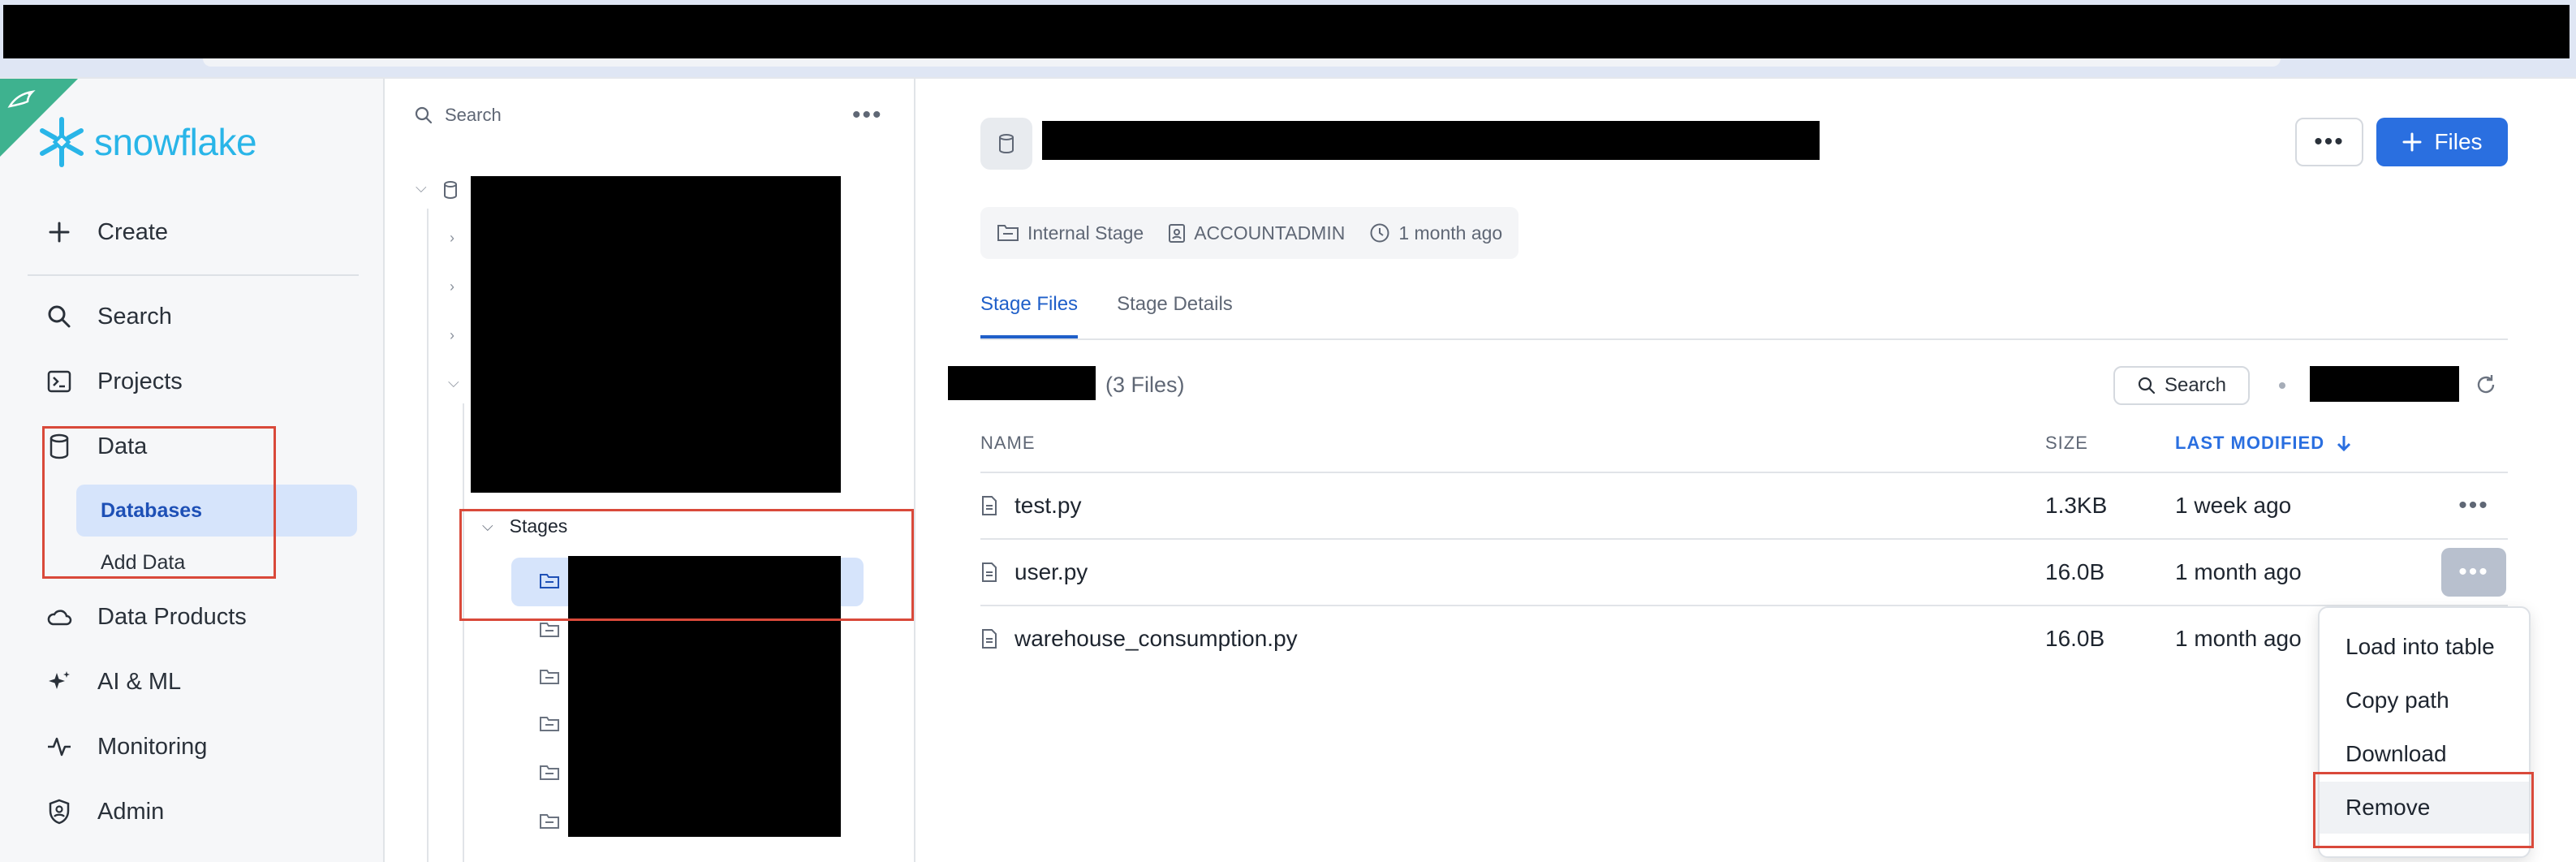  Describe the element at coordinates (1242, 62) in the screenshot. I see `header-strip` at that location.